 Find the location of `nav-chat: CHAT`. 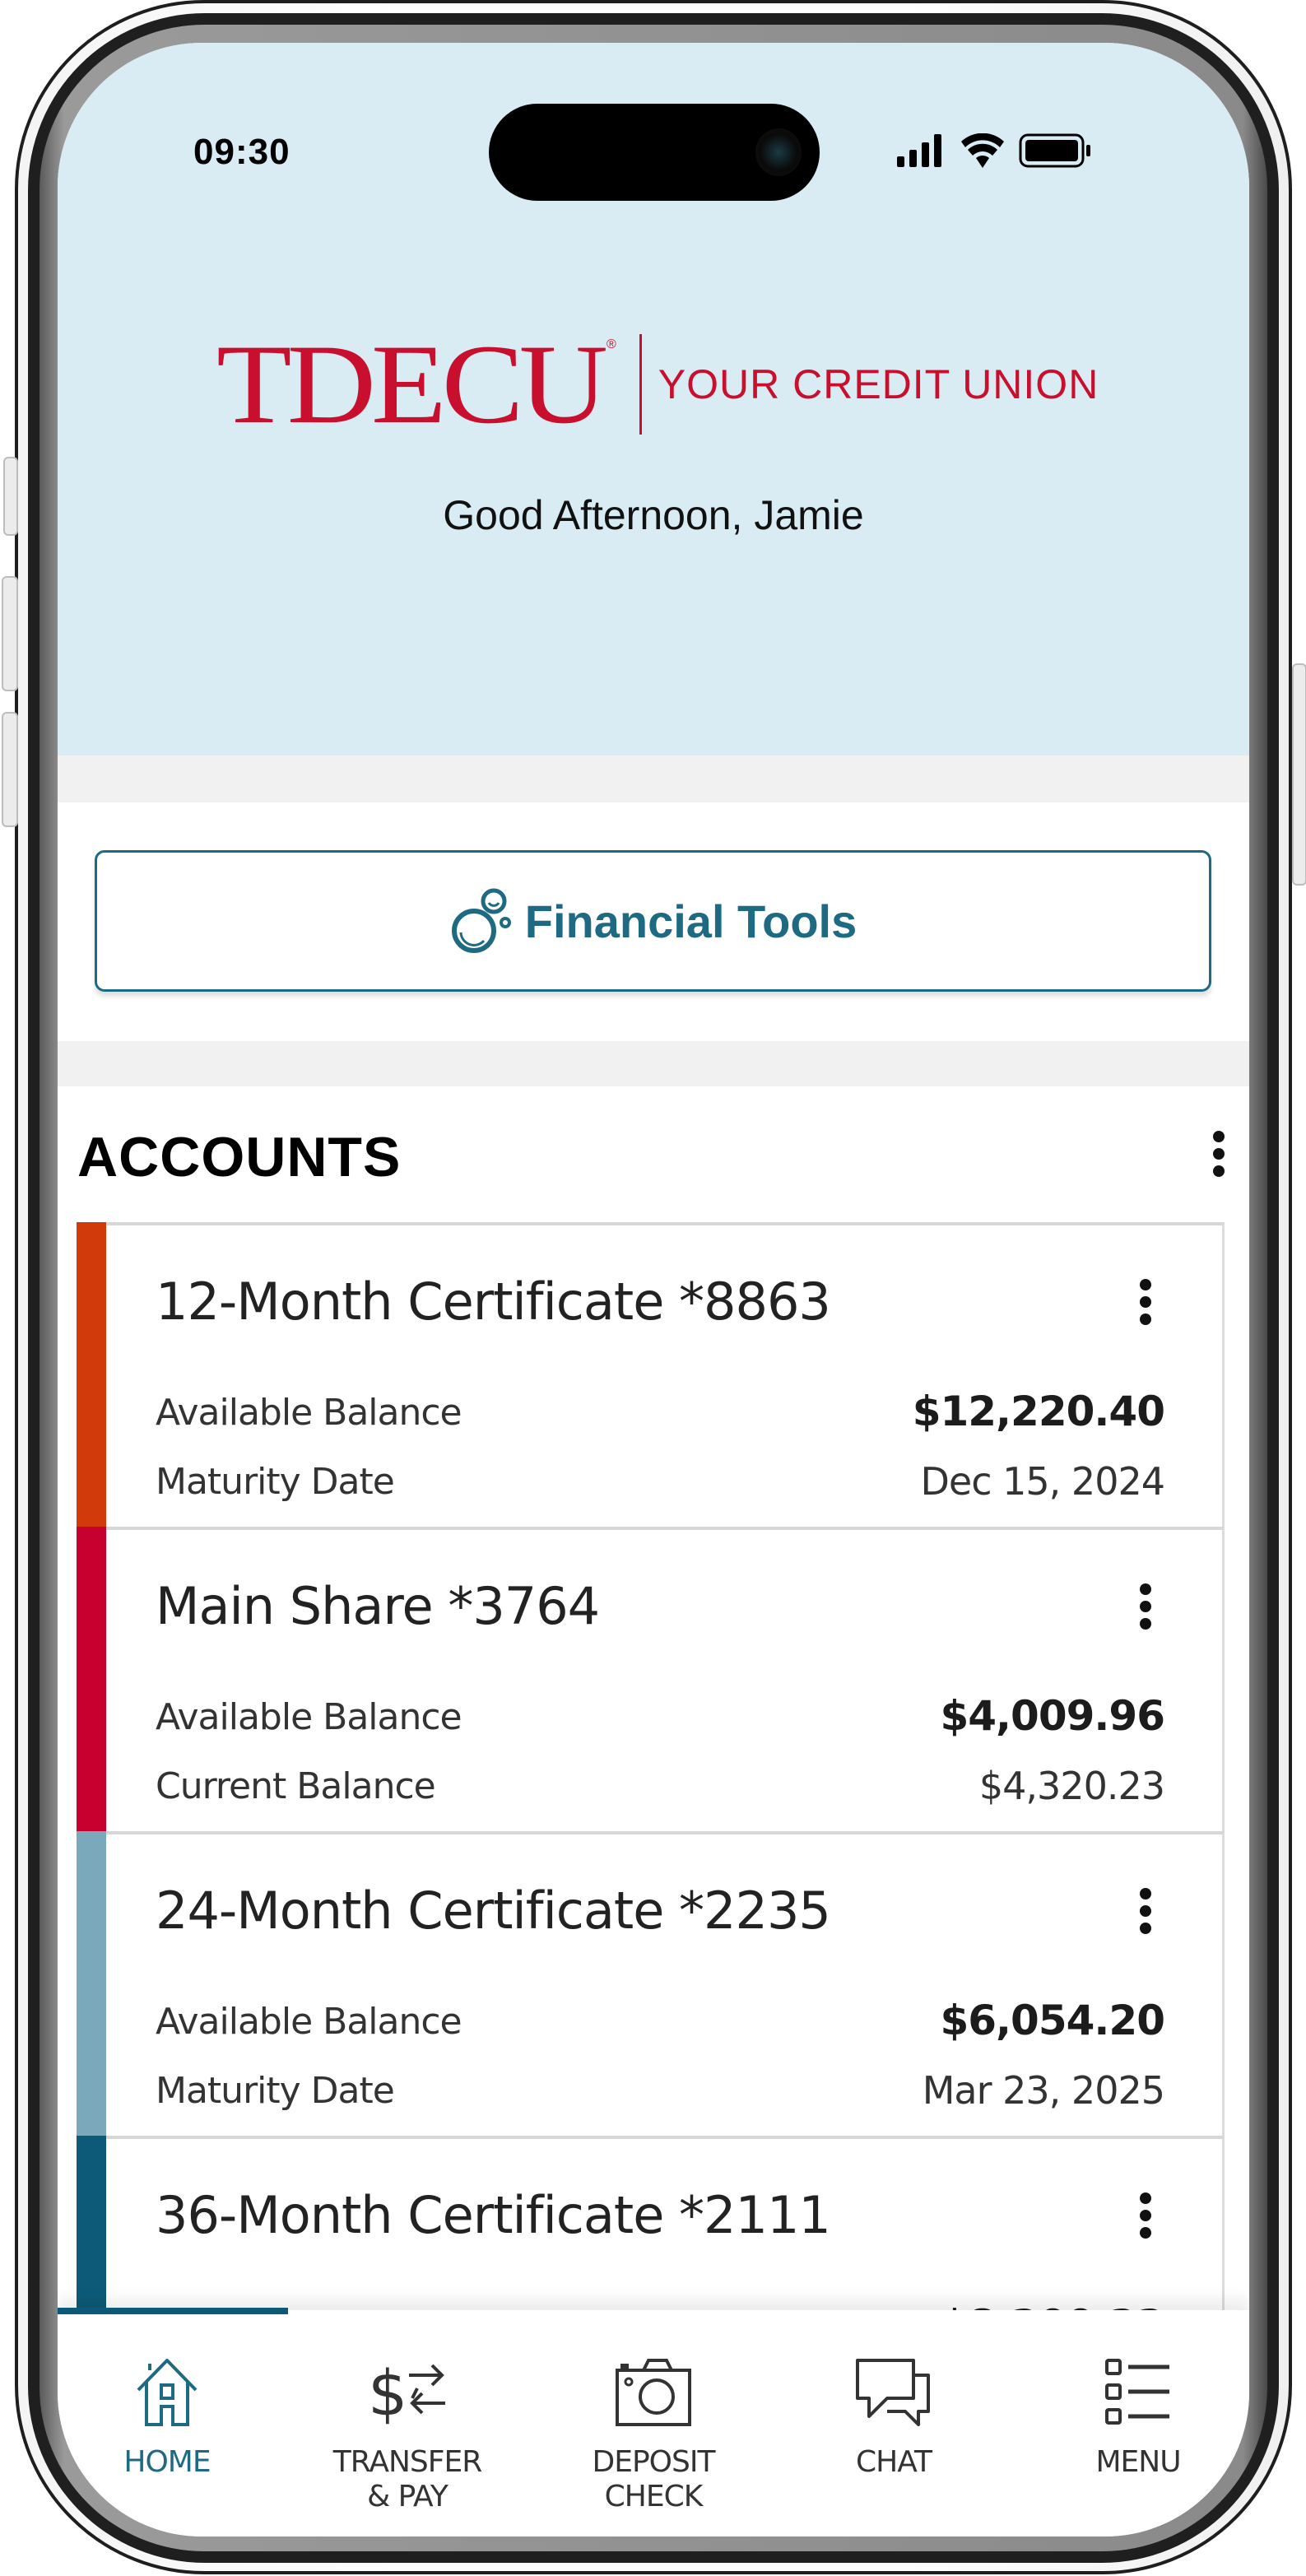

nav-chat: CHAT is located at coordinates (893, 2417).